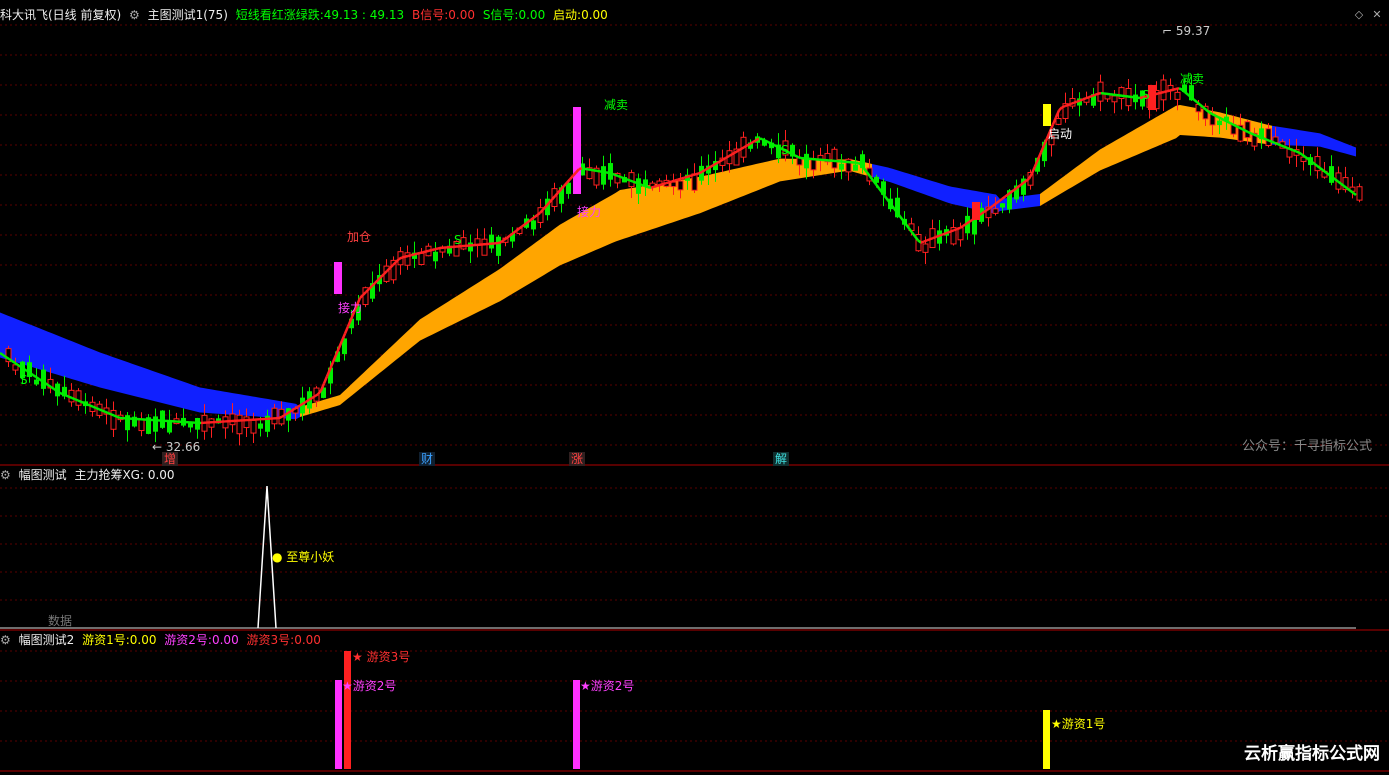 This screenshot has width=1389, height=775. Describe the element at coordinates (427, 459) in the screenshot. I see `event-cai: 财` at that location.